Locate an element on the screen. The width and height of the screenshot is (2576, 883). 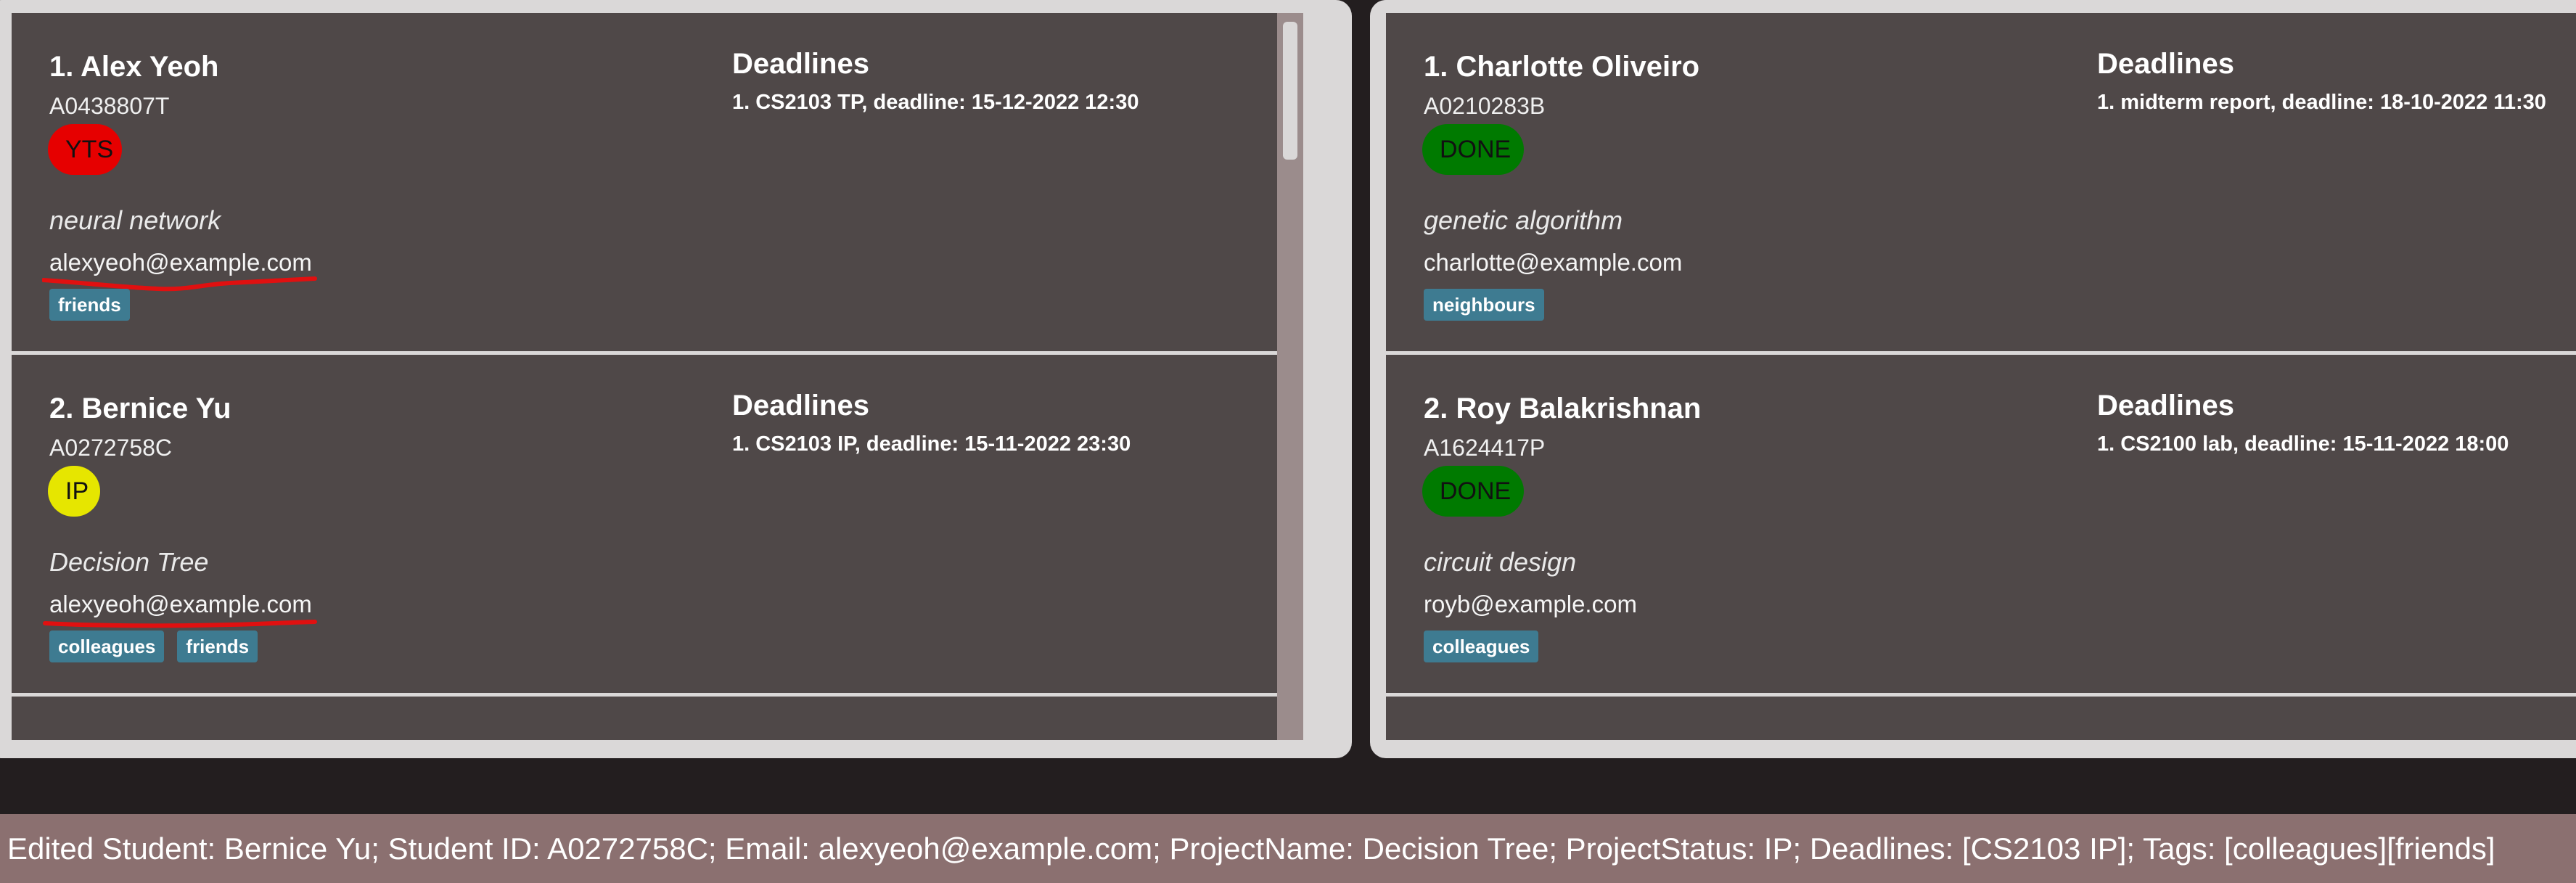
student-name: 2. Roy Balakrishnan is located at coordinates (1563, 409).